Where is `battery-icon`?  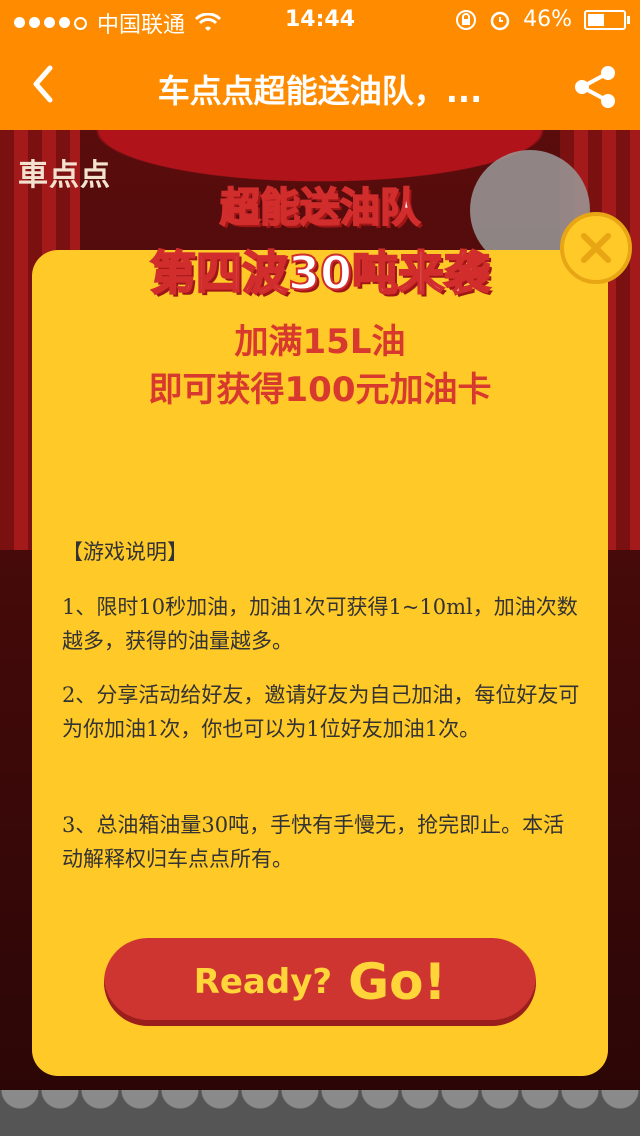
battery-icon is located at coordinates (607, 19).